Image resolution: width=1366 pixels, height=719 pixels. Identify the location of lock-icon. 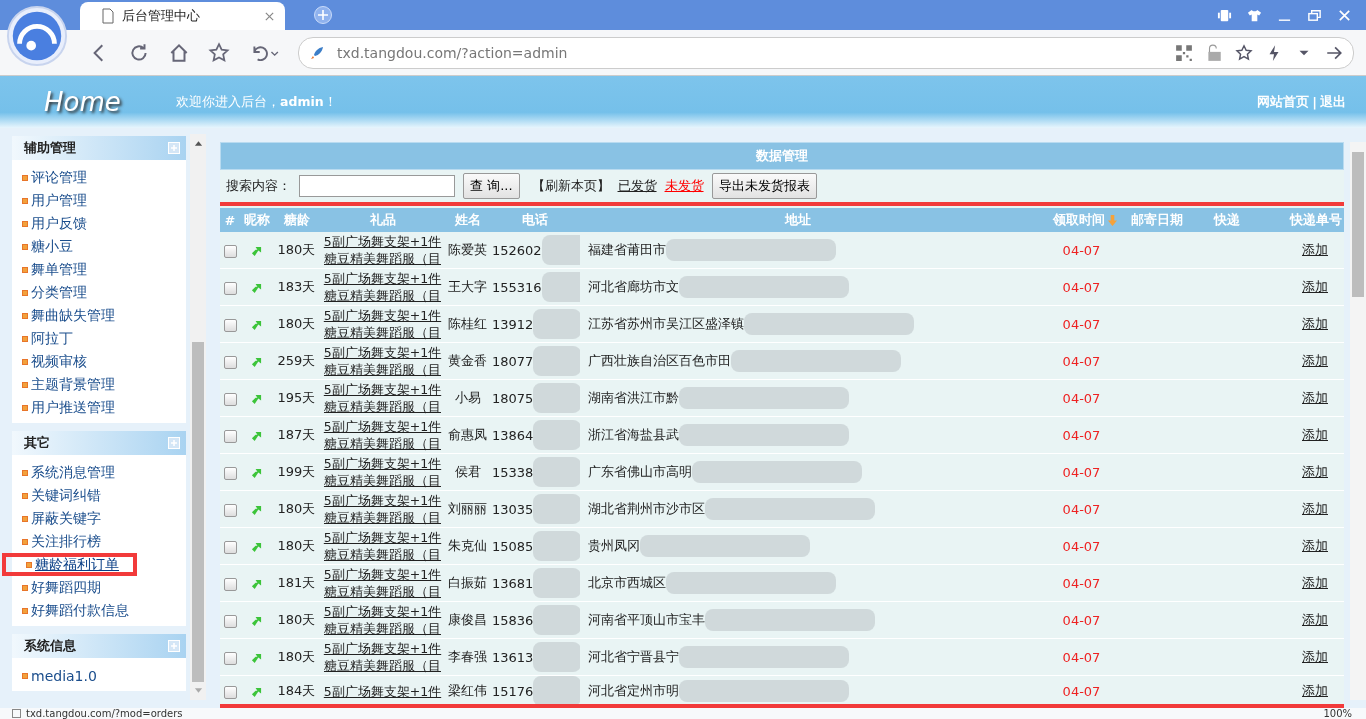
(1214, 52).